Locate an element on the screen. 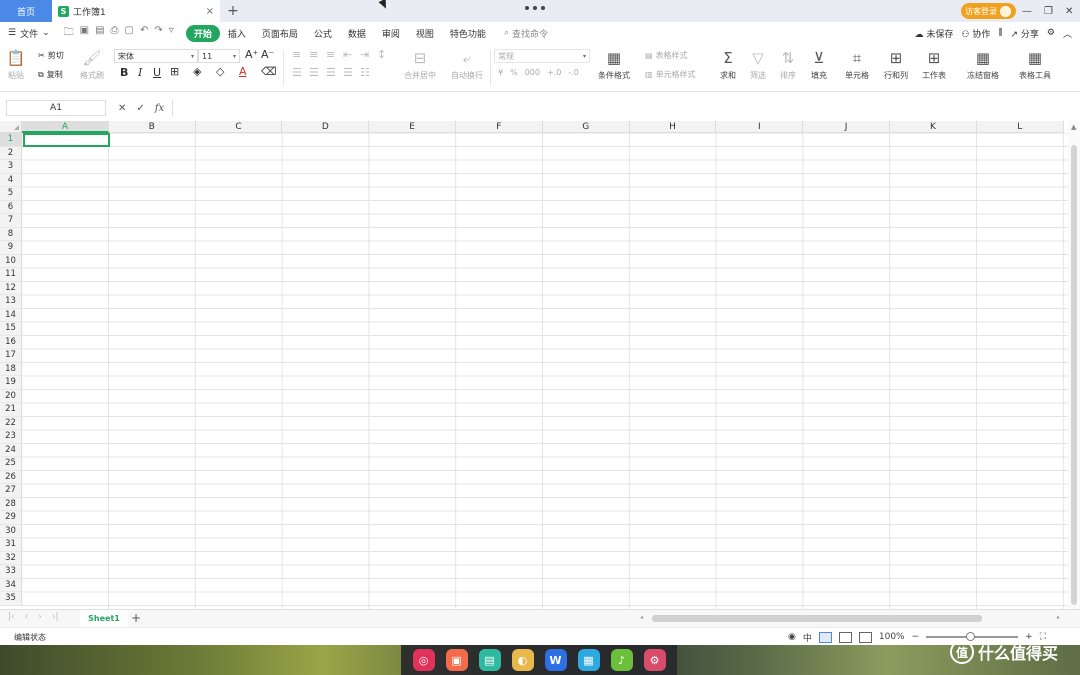  row-header: 12 is located at coordinates (11, 288).